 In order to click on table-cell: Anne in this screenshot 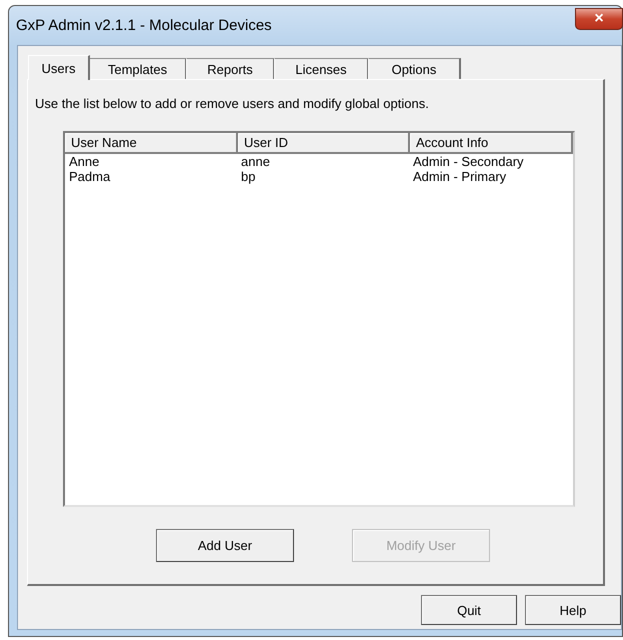, I will do `click(151, 161)`.